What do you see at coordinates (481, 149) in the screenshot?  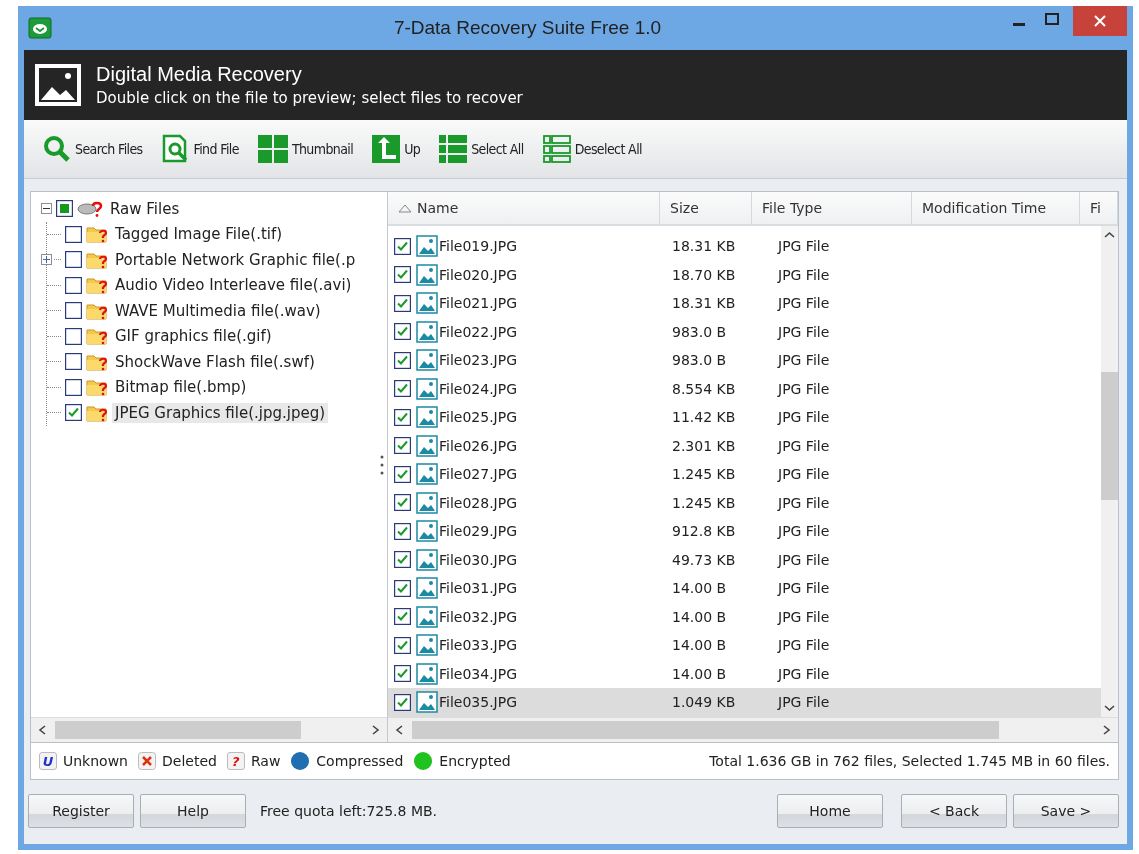 I see `toolbar-button: Select All` at bounding box center [481, 149].